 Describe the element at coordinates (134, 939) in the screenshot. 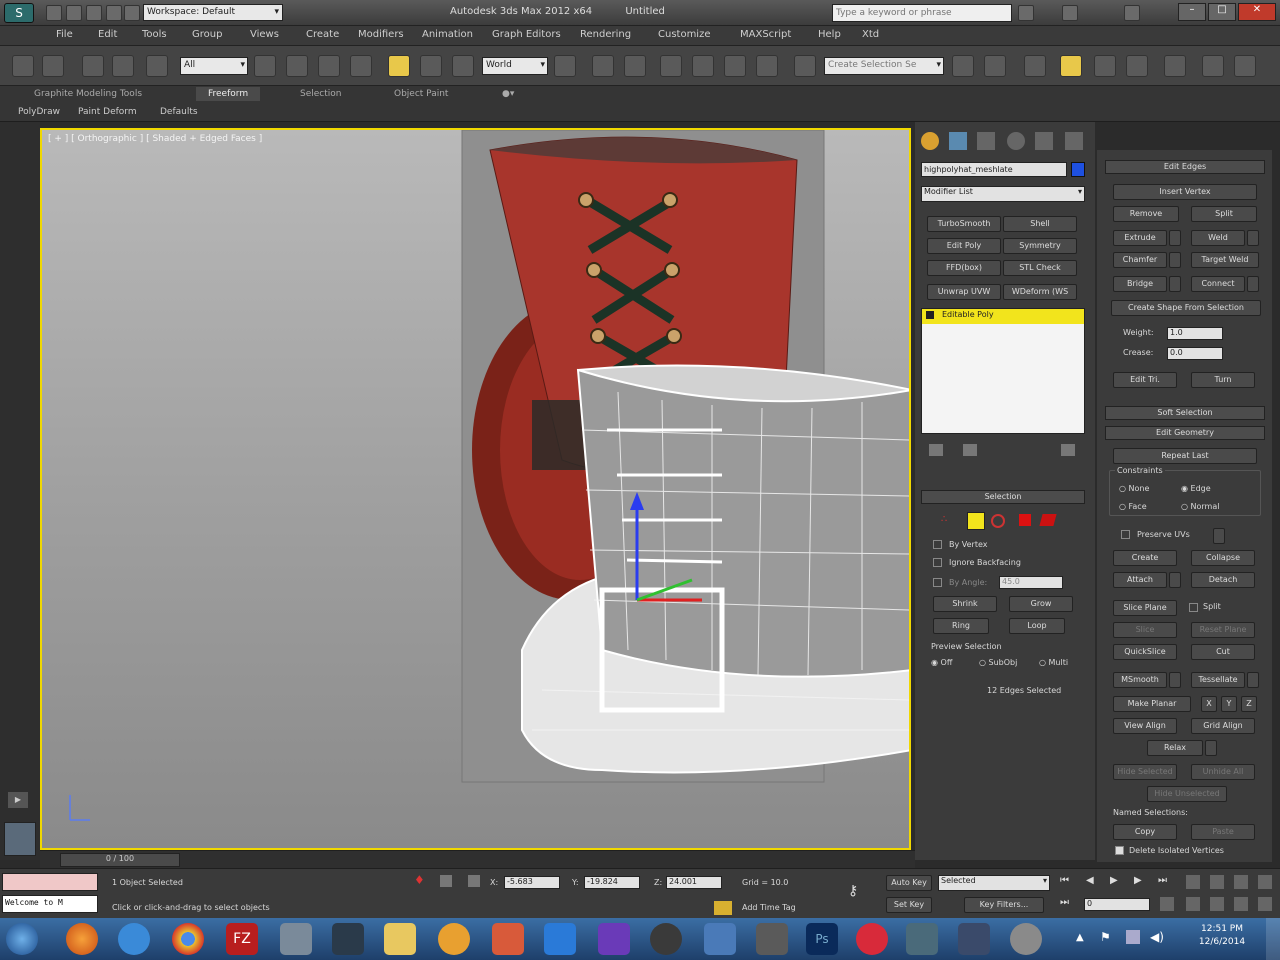

I see `internet-explorer-icon` at that location.